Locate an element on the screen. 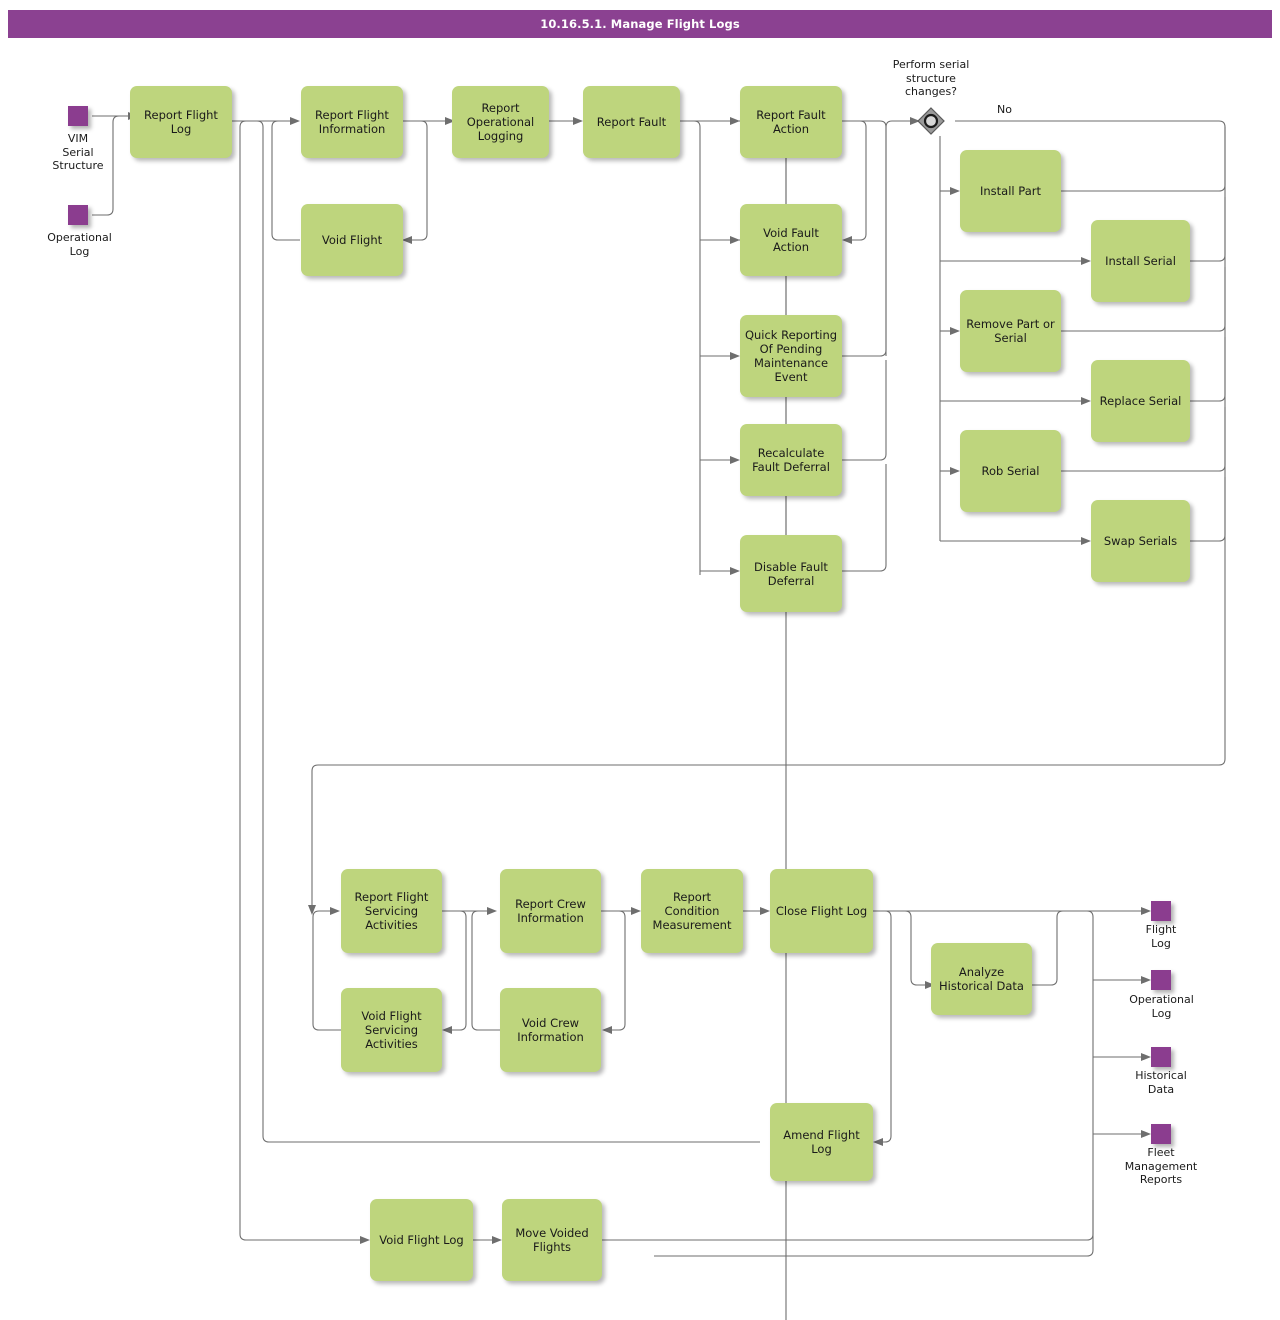 Image resolution: width=1280 pixels, height=1320 pixels. node-rob-serial: Rob Serial is located at coordinates (1010, 471).